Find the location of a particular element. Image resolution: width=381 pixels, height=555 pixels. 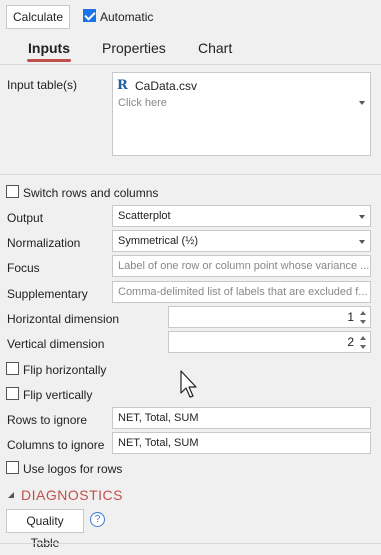

horizontal-dimension-value: 1 is located at coordinates (350, 317).